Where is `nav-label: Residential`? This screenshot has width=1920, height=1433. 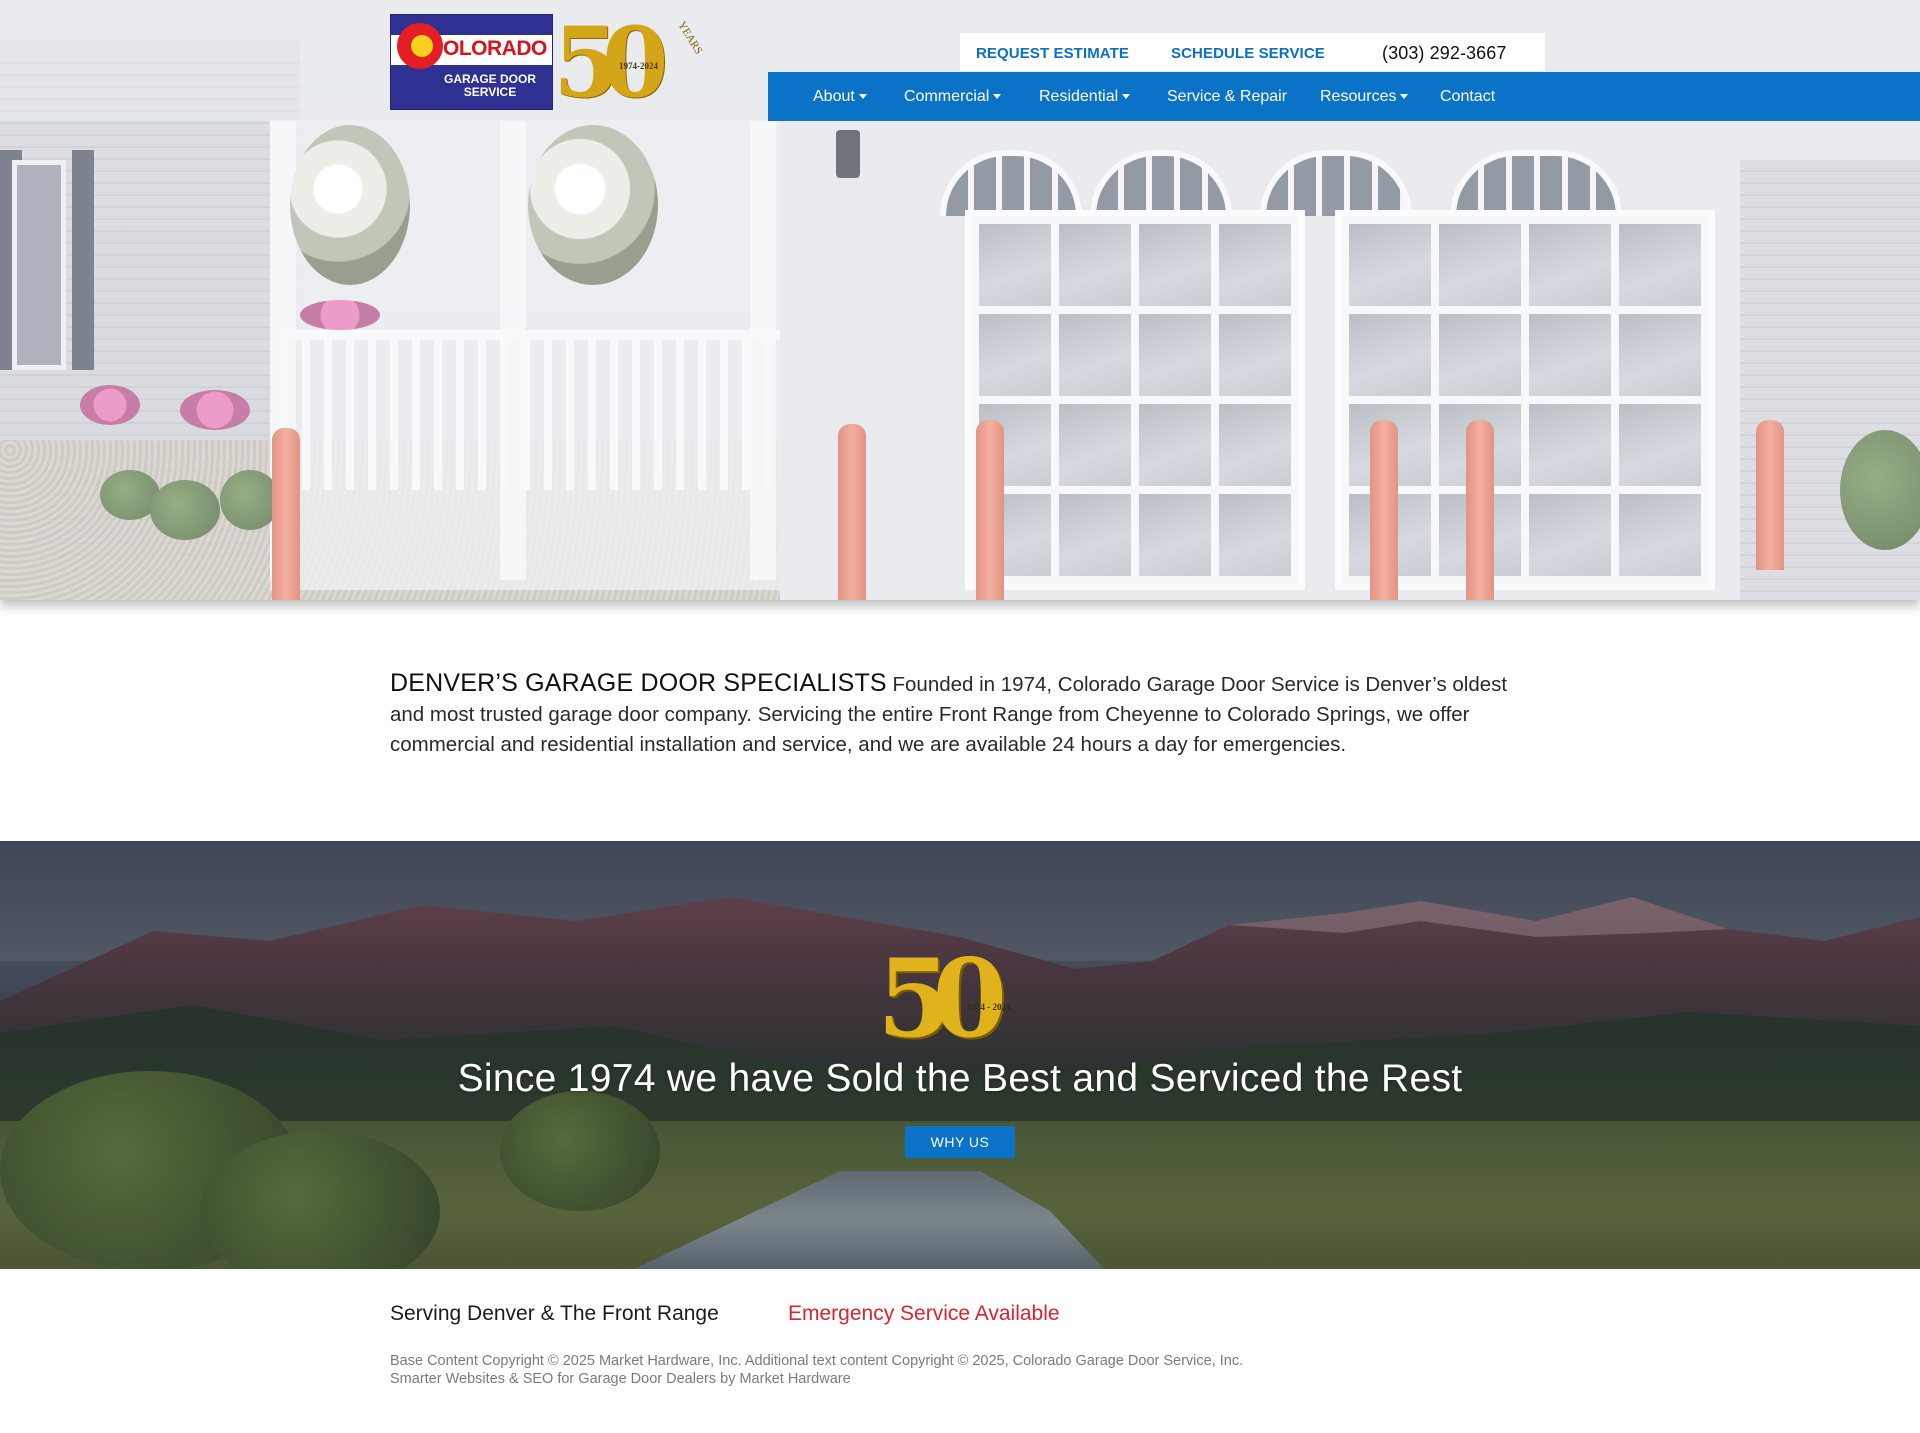
nav-label: Residential is located at coordinates (1079, 96).